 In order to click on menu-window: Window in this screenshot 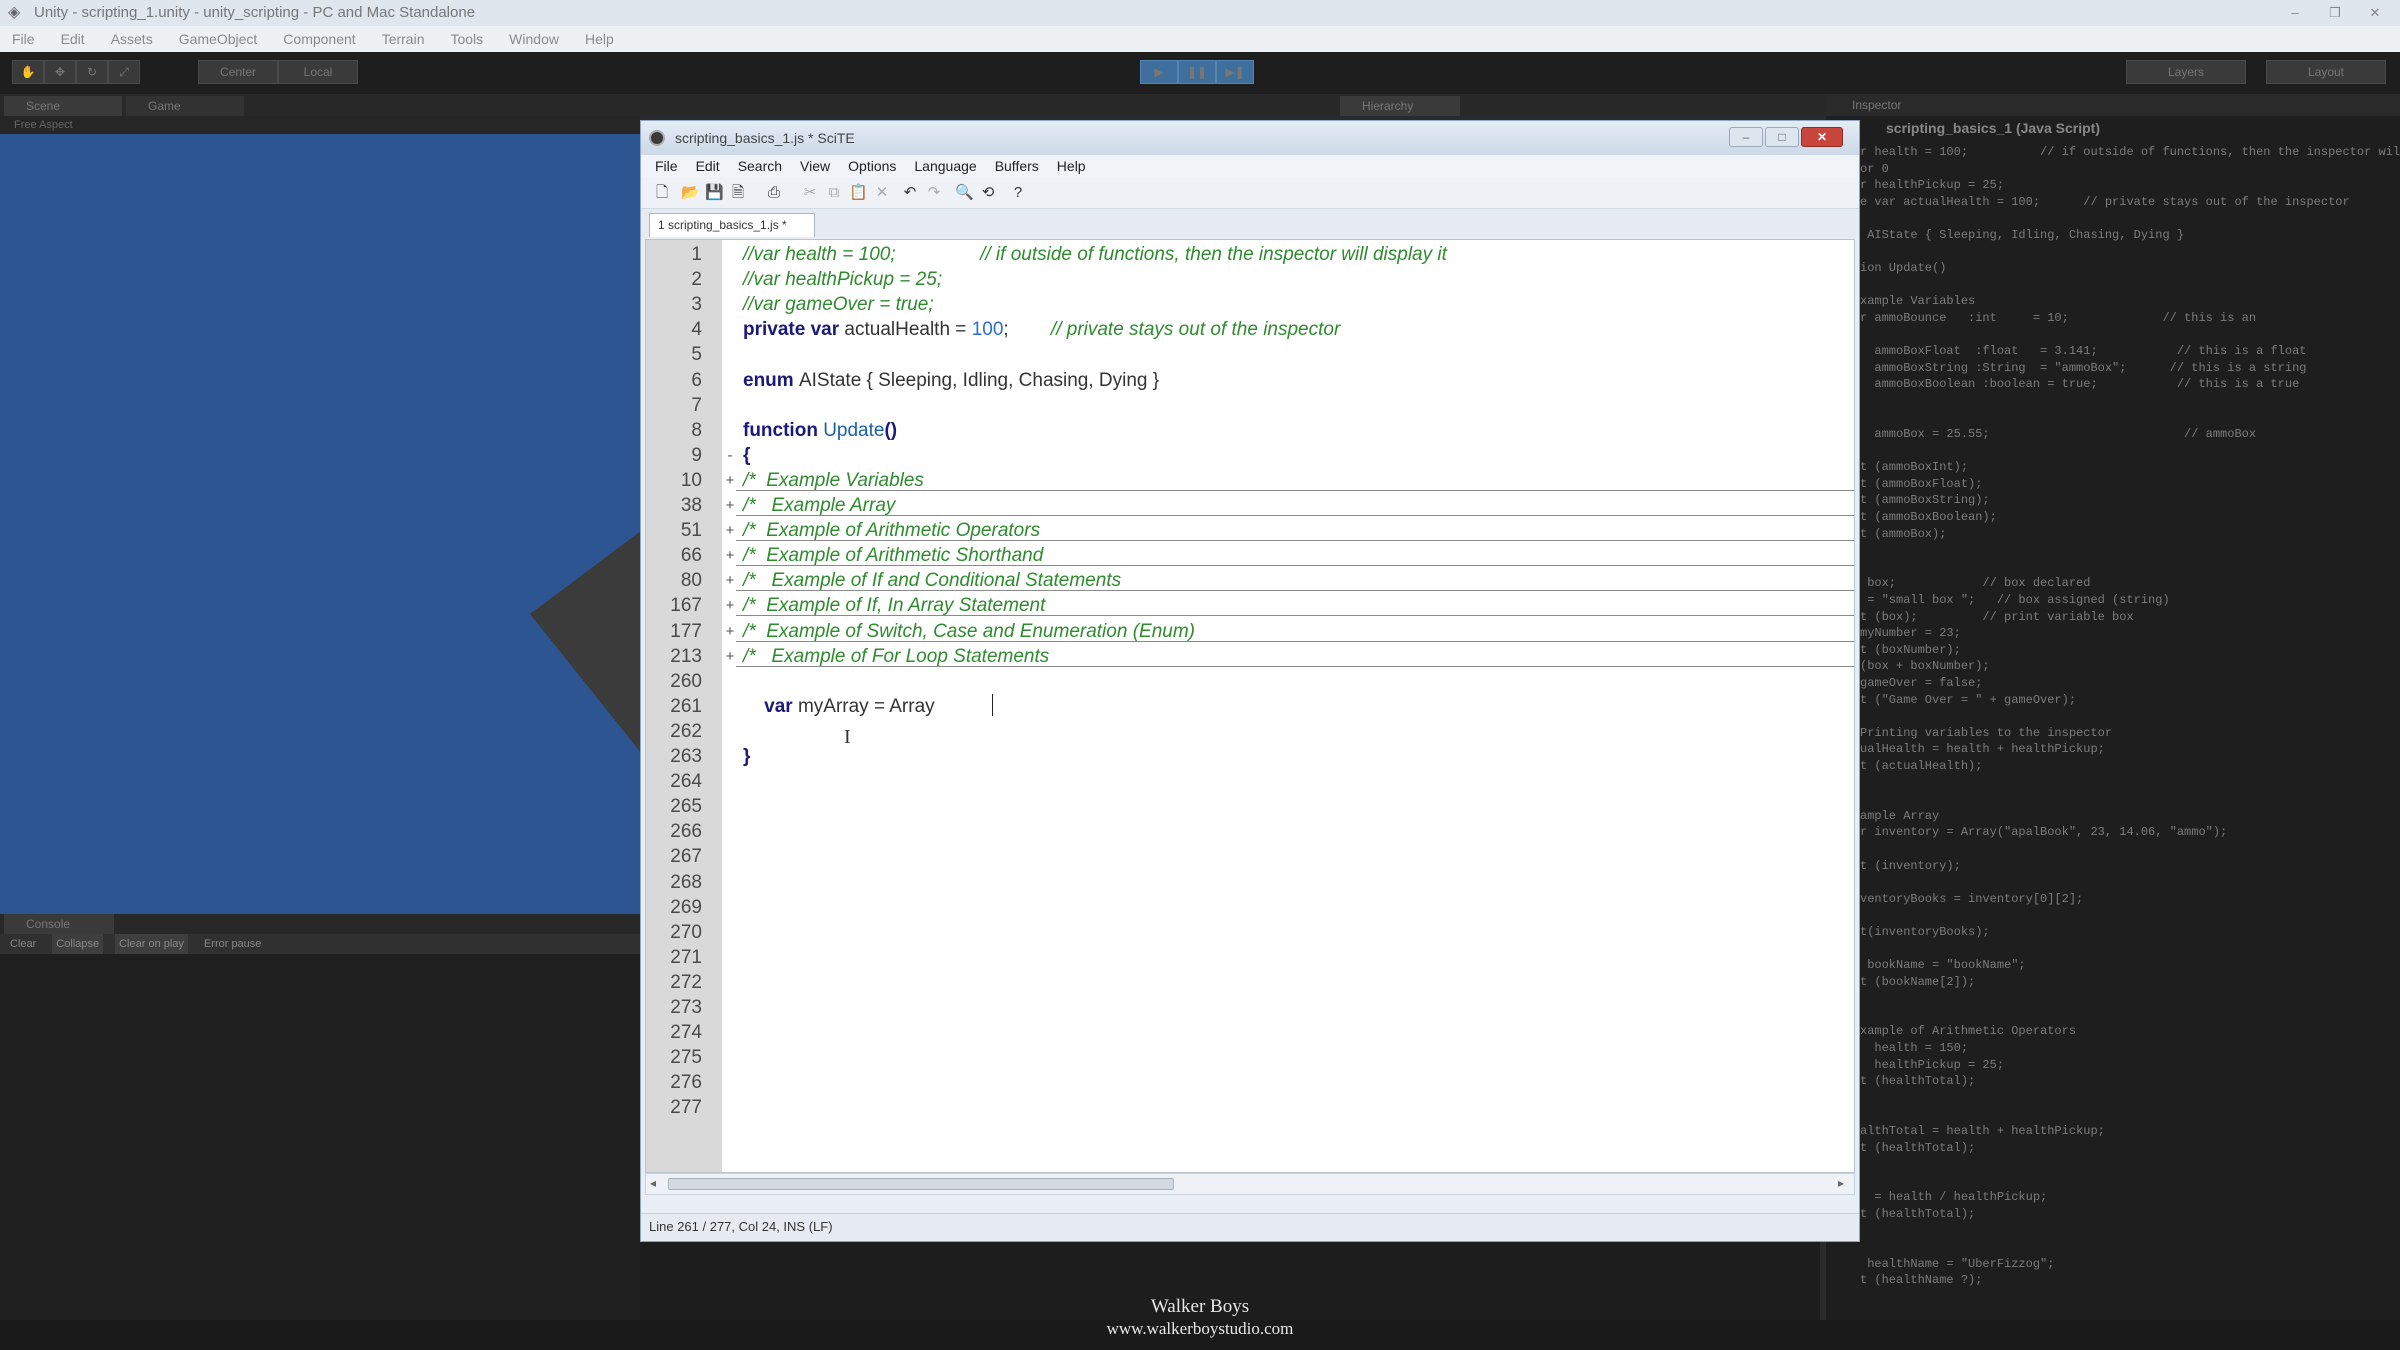, I will do `click(534, 39)`.